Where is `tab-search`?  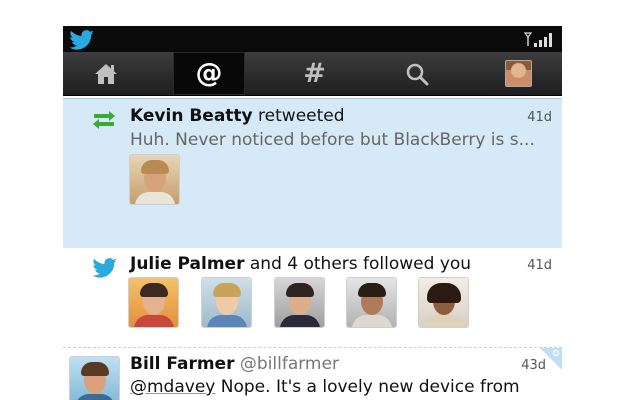 tab-search is located at coordinates (416, 73).